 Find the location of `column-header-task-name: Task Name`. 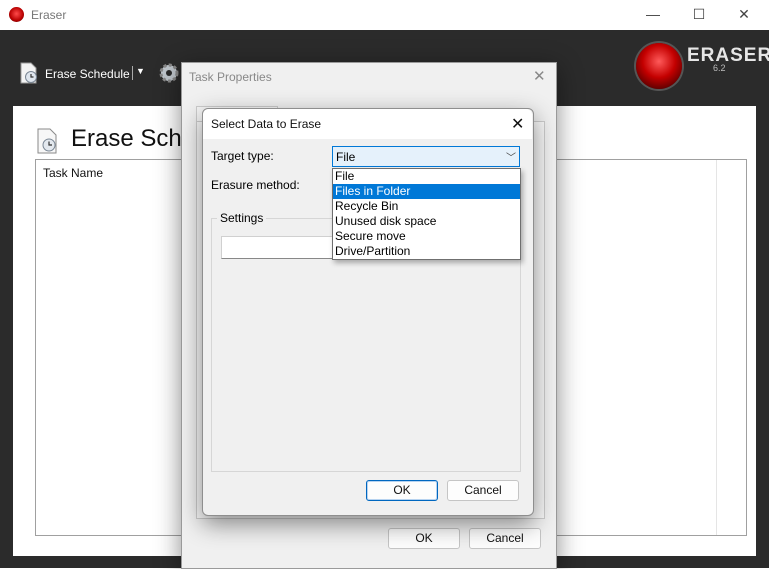

column-header-task-name: Task Name is located at coordinates (73, 173).